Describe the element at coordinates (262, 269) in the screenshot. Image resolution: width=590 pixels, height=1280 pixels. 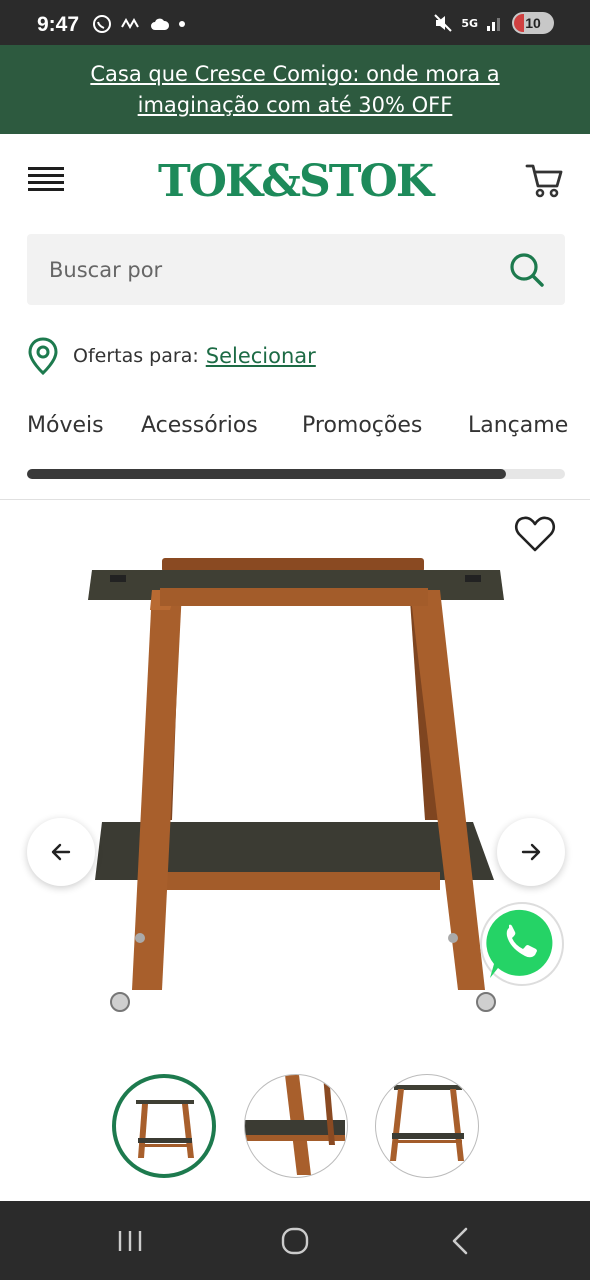
I see `search-input` at that location.